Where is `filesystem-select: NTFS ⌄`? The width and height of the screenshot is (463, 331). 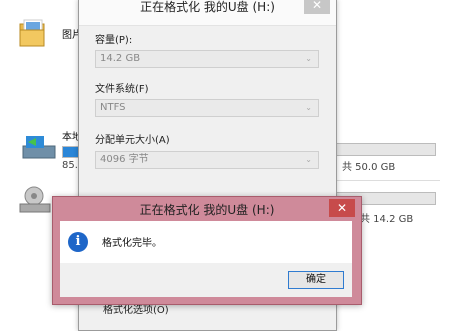
filesystem-select: NTFS ⌄ is located at coordinates (207, 108).